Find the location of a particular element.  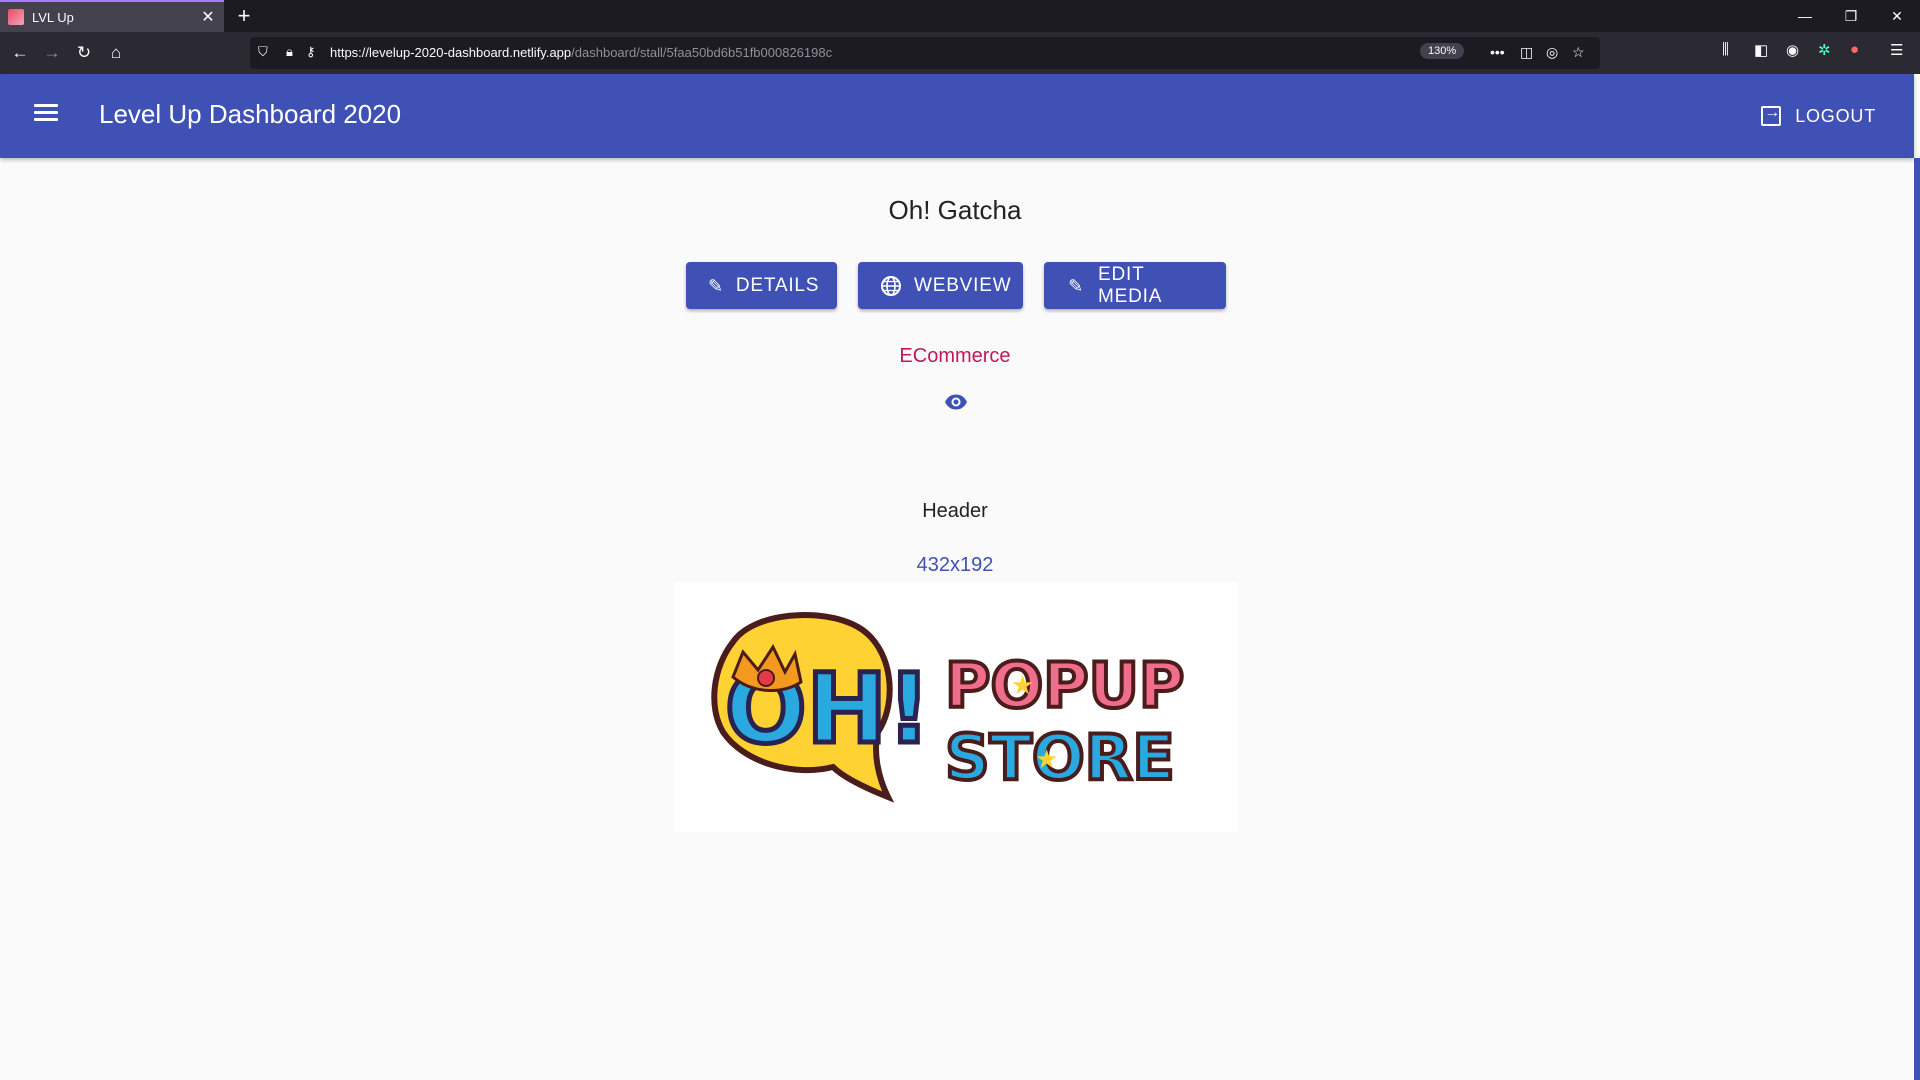

browser-menu-icon: ☰ is located at coordinates (1896, 50).